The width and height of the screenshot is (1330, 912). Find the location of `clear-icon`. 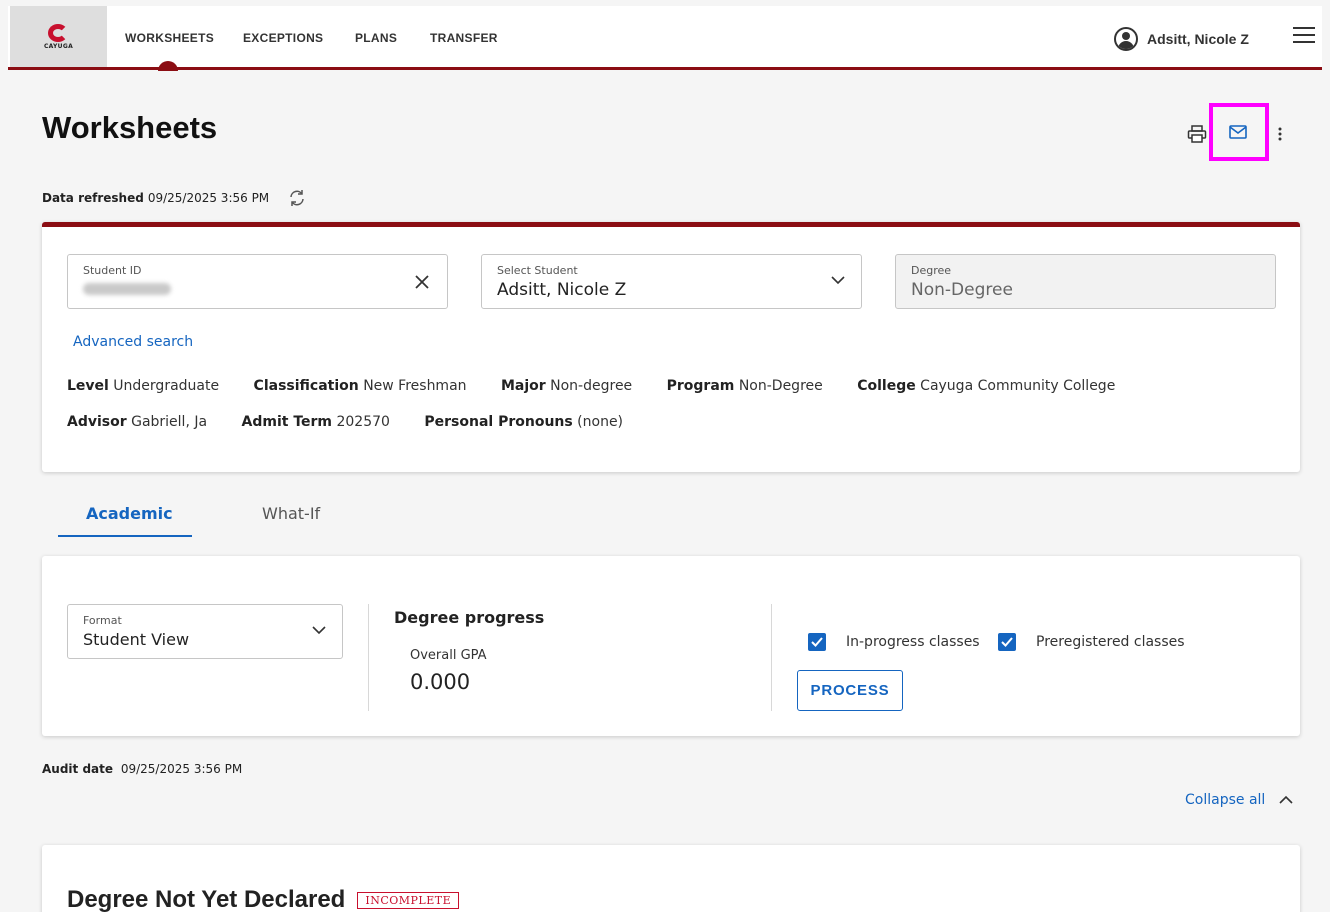

clear-icon is located at coordinates (422, 282).